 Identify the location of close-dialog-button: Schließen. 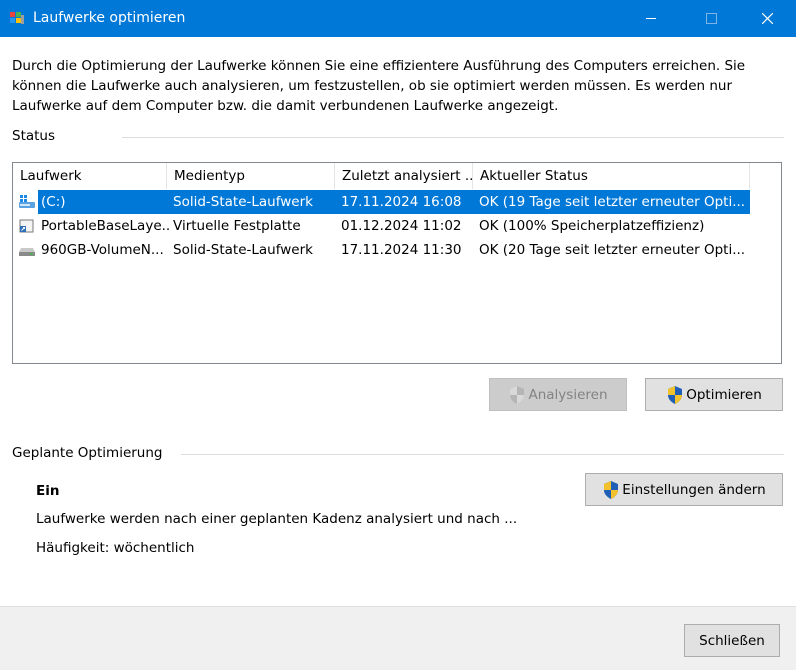
(732, 640).